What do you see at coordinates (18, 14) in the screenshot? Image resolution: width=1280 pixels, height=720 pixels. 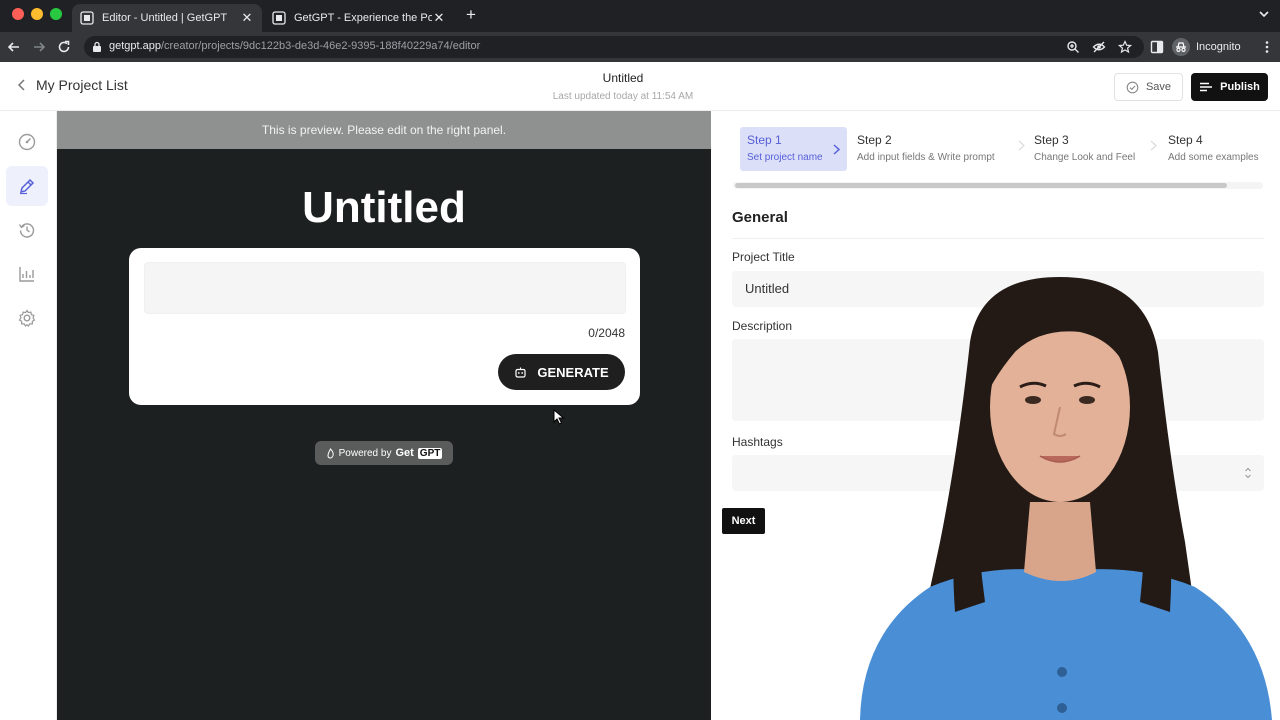 I see `window-close-button` at bounding box center [18, 14].